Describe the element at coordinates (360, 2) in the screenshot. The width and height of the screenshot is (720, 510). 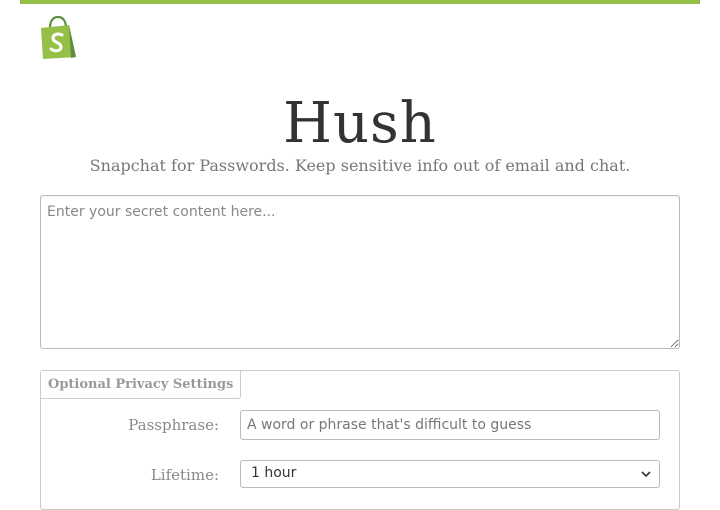
I see `top-accent-bar` at that location.